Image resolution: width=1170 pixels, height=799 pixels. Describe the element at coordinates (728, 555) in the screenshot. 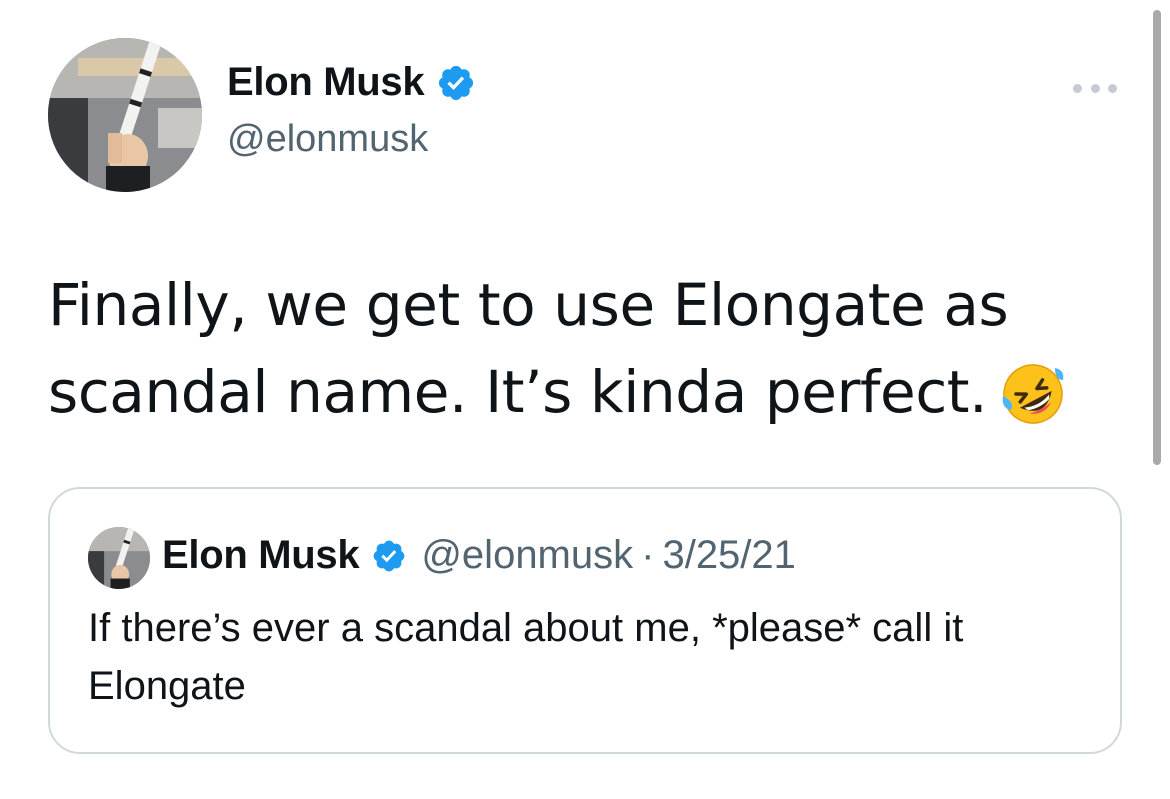

I see `quoted-date: 3/25/21` at that location.